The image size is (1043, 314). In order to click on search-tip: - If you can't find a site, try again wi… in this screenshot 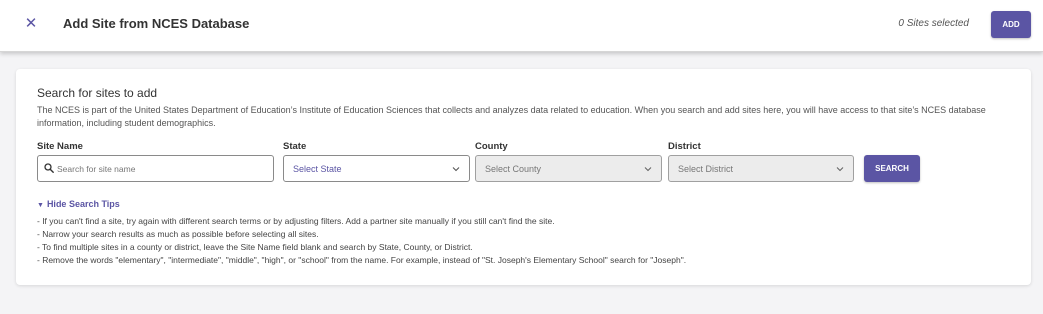, I will do `click(296, 221)`.